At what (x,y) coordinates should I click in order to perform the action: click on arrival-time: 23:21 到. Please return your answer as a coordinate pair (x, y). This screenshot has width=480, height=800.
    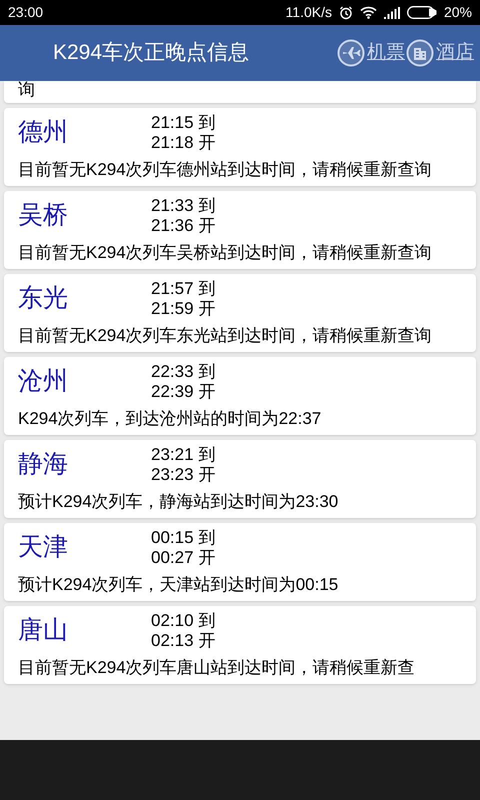
    Looking at the image, I should click on (183, 455).